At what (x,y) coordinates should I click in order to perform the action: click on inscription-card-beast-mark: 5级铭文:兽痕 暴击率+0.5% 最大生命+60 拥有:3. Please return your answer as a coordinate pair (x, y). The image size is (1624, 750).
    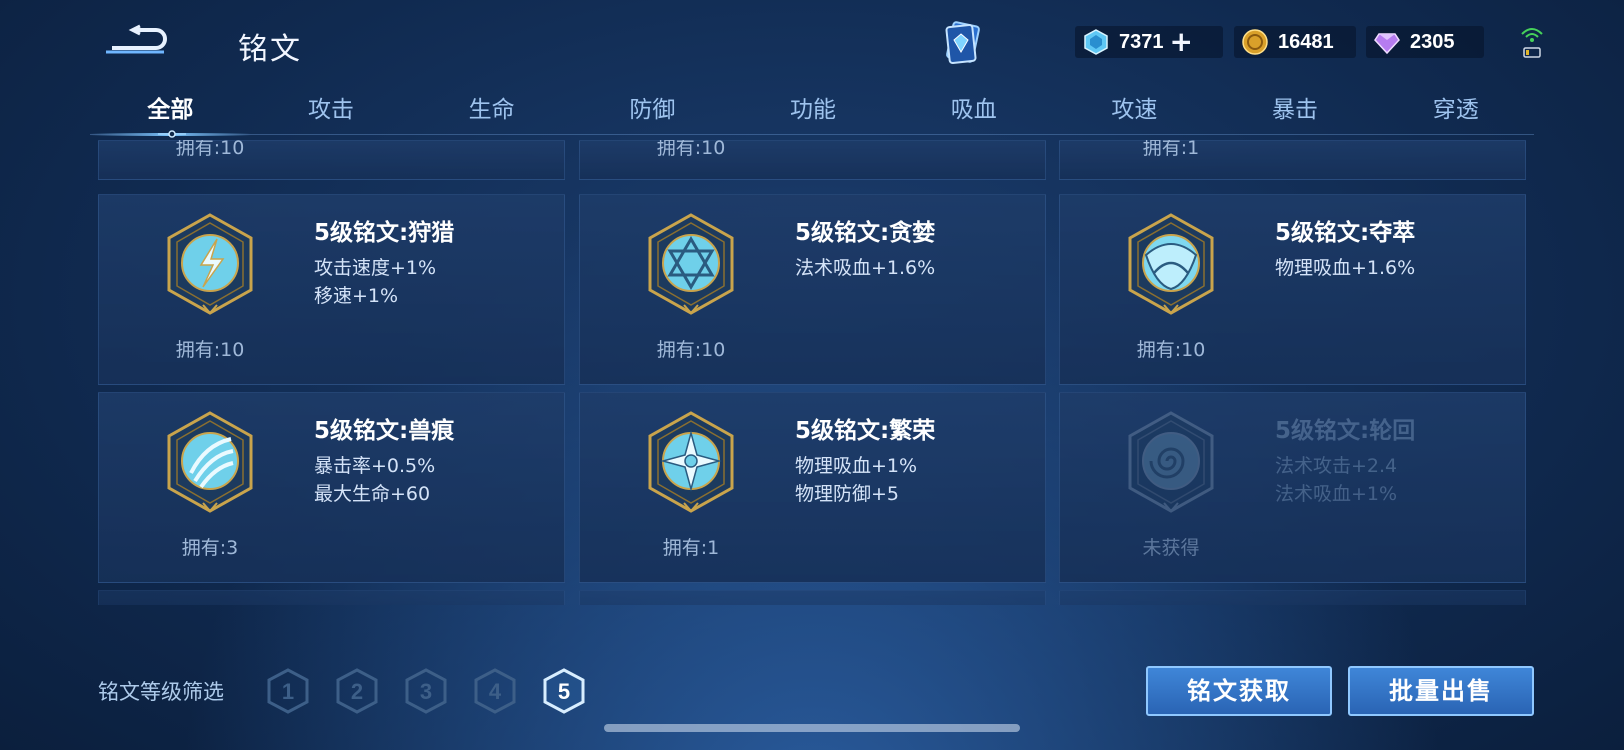
    Looking at the image, I should click on (331, 487).